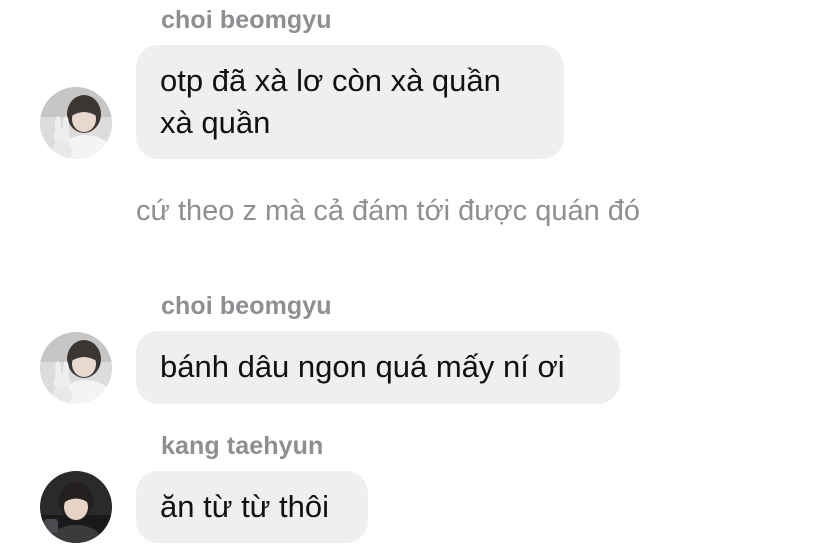  Describe the element at coordinates (350, 102) in the screenshot. I see `message-bubble: otp đã xà lơ còn xà quần xà quần` at that location.